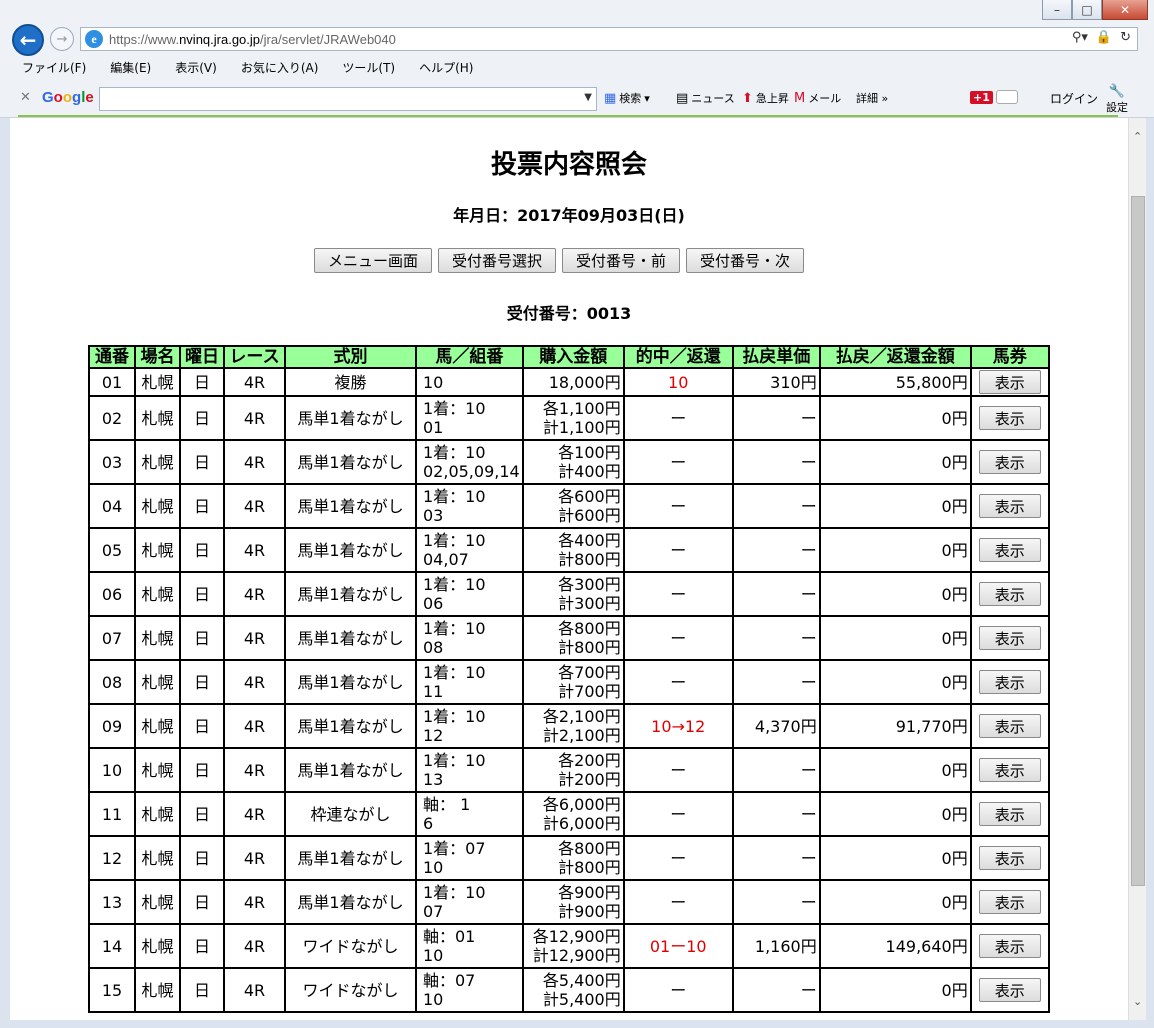  What do you see at coordinates (54, 68) in the screenshot?
I see `menu-file: ファイル(F)` at bounding box center [54, 68].